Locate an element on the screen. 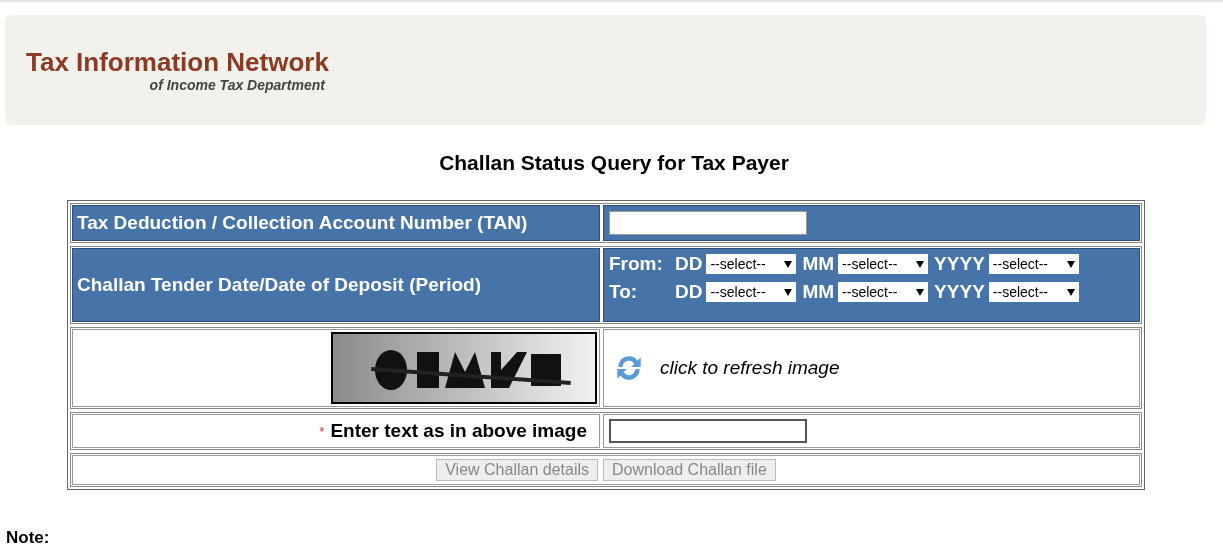  tan-input-field is located at coordinates (708, 223).